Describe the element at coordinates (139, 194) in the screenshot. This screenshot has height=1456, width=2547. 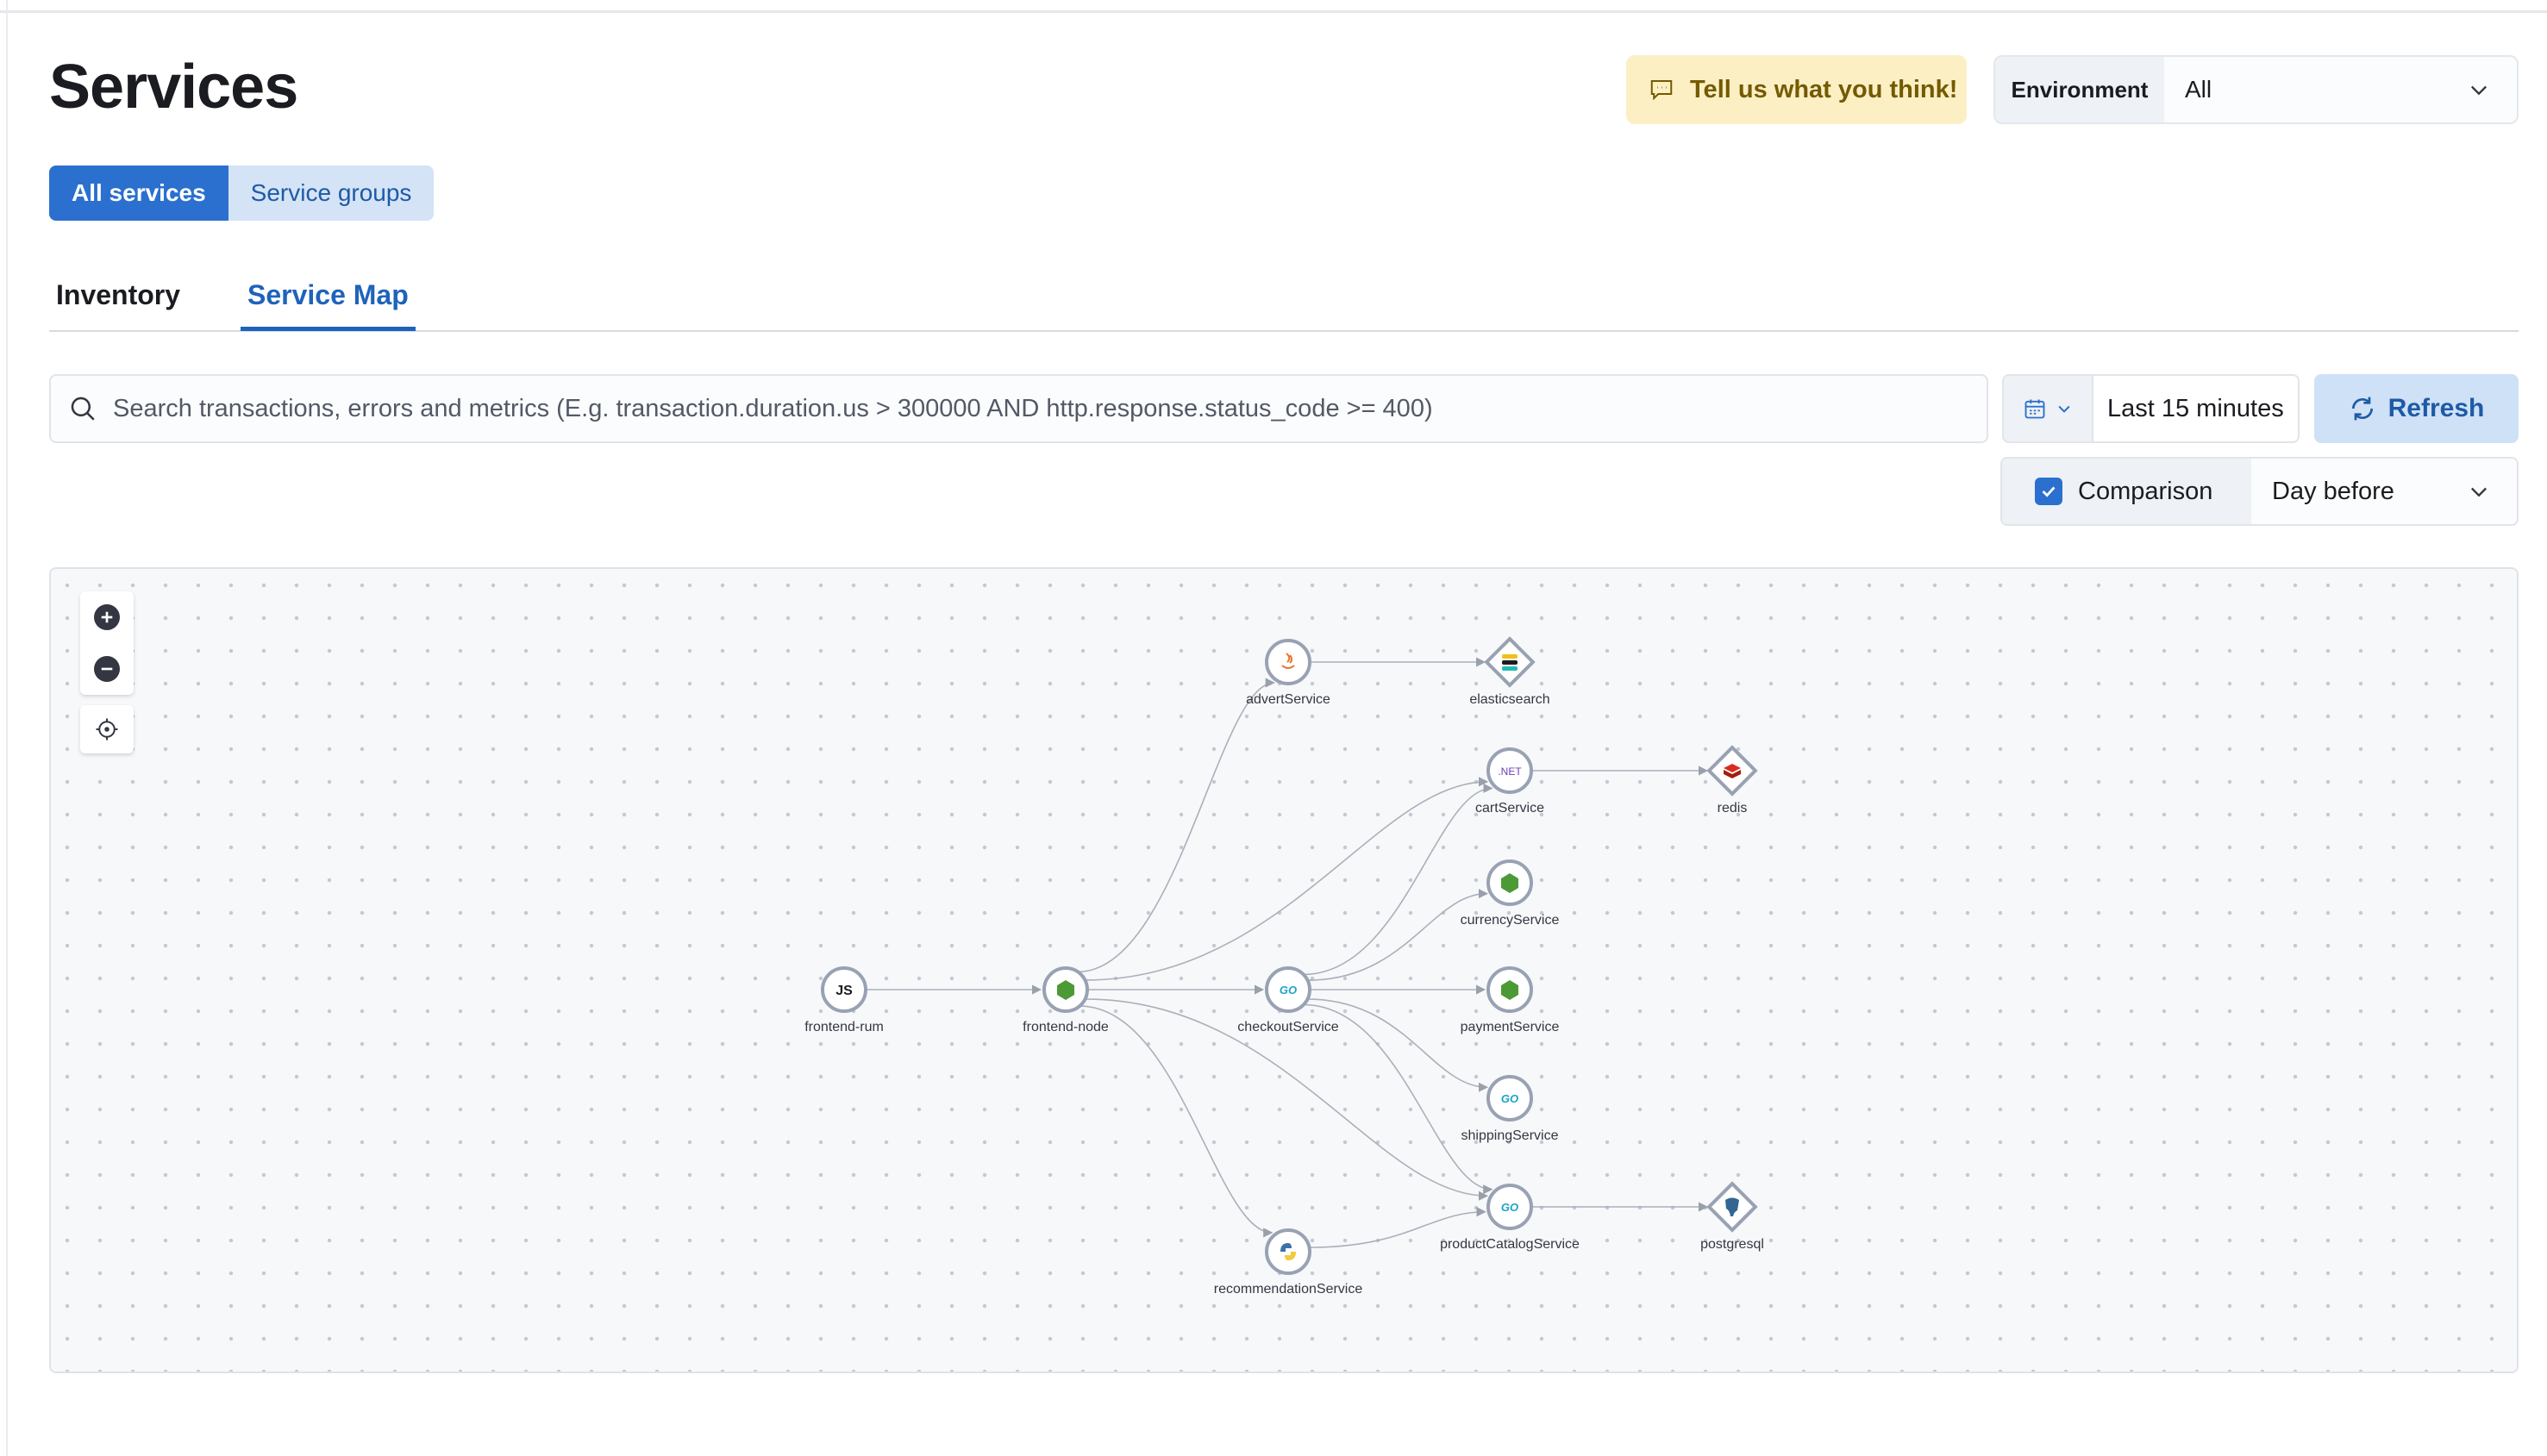
I see `all-services-button: All services` at that location.